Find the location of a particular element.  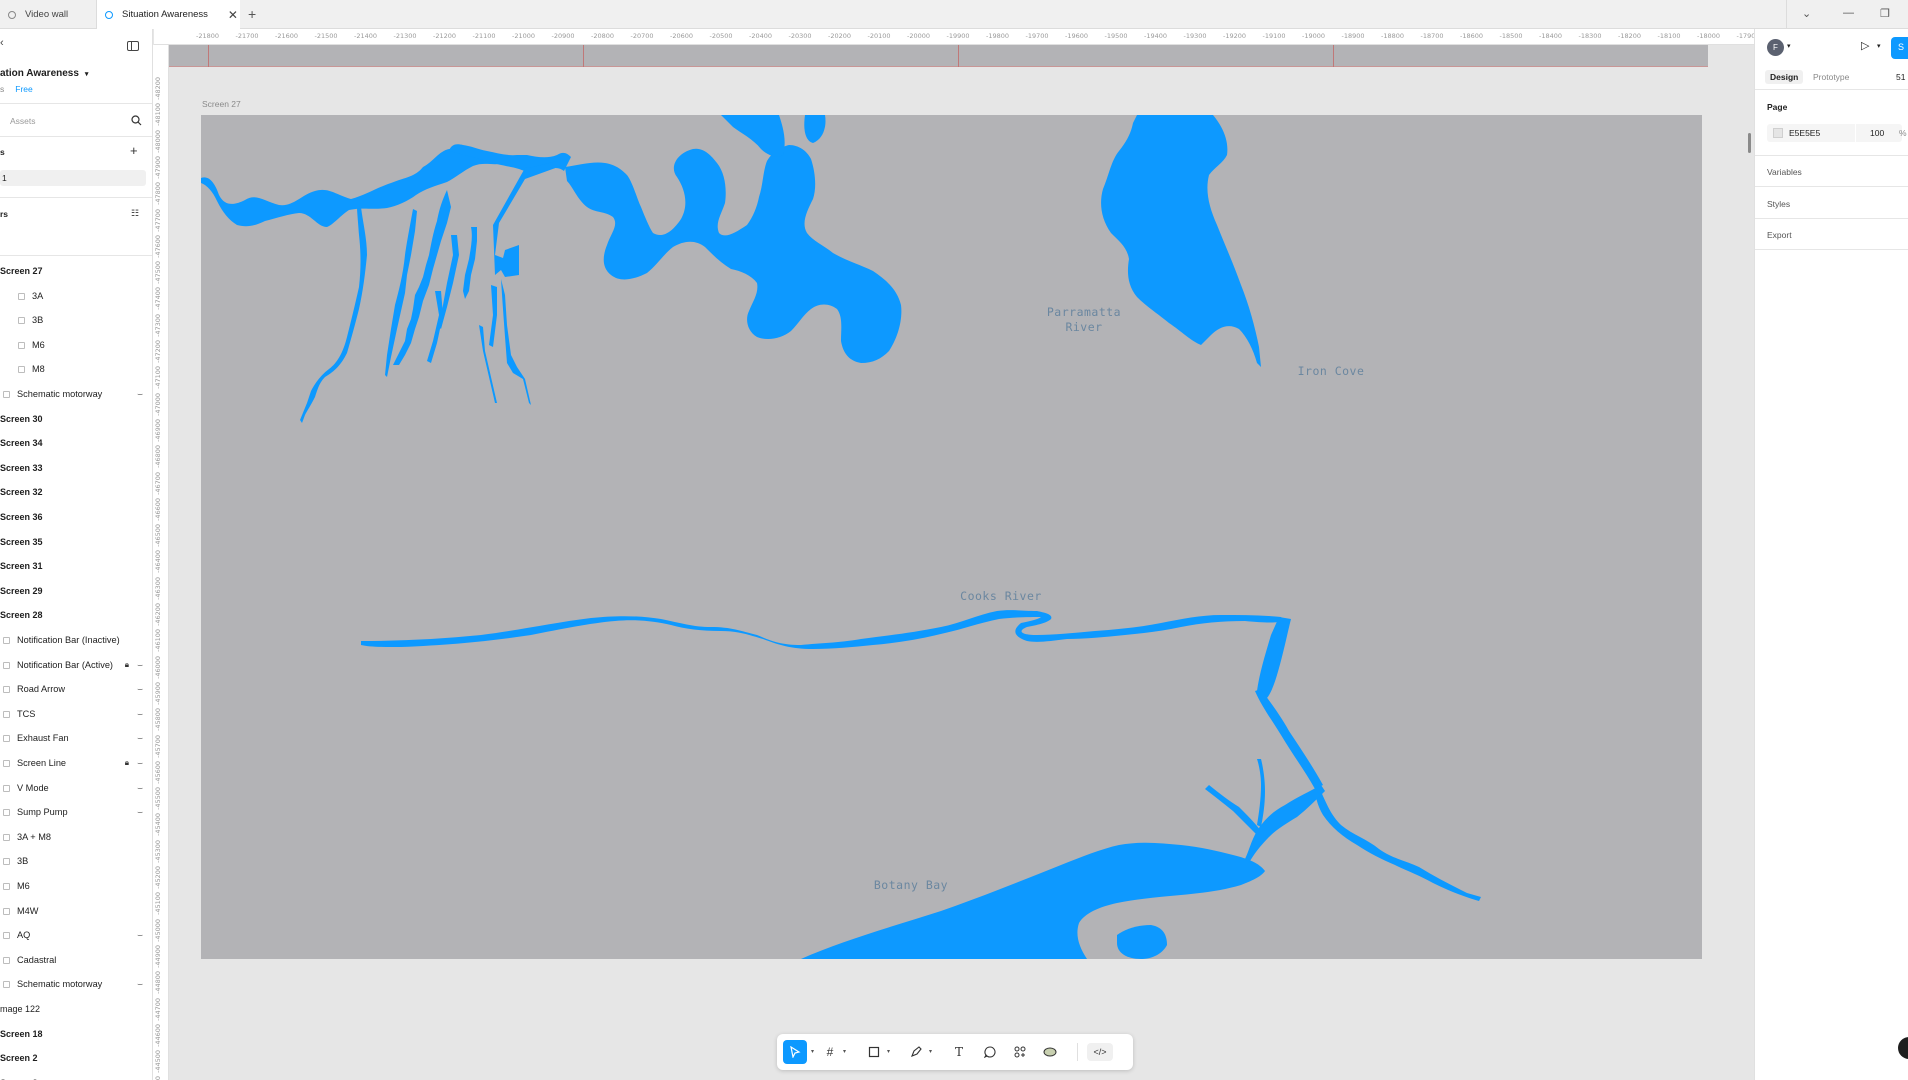

page-color-value: E5E5E5 is located at coordinates (1804, 133).